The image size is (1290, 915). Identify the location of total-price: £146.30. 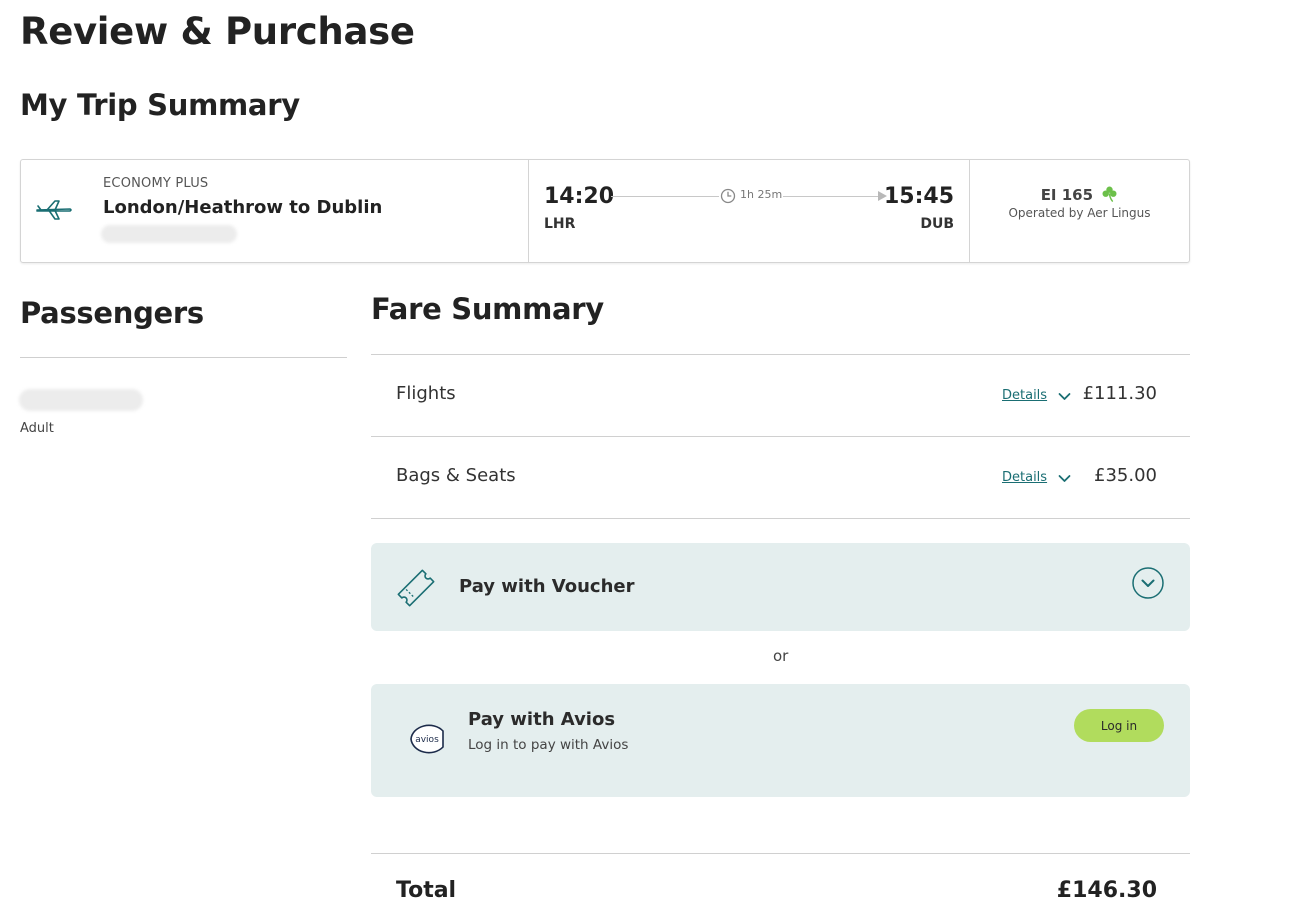
(1106, 890).